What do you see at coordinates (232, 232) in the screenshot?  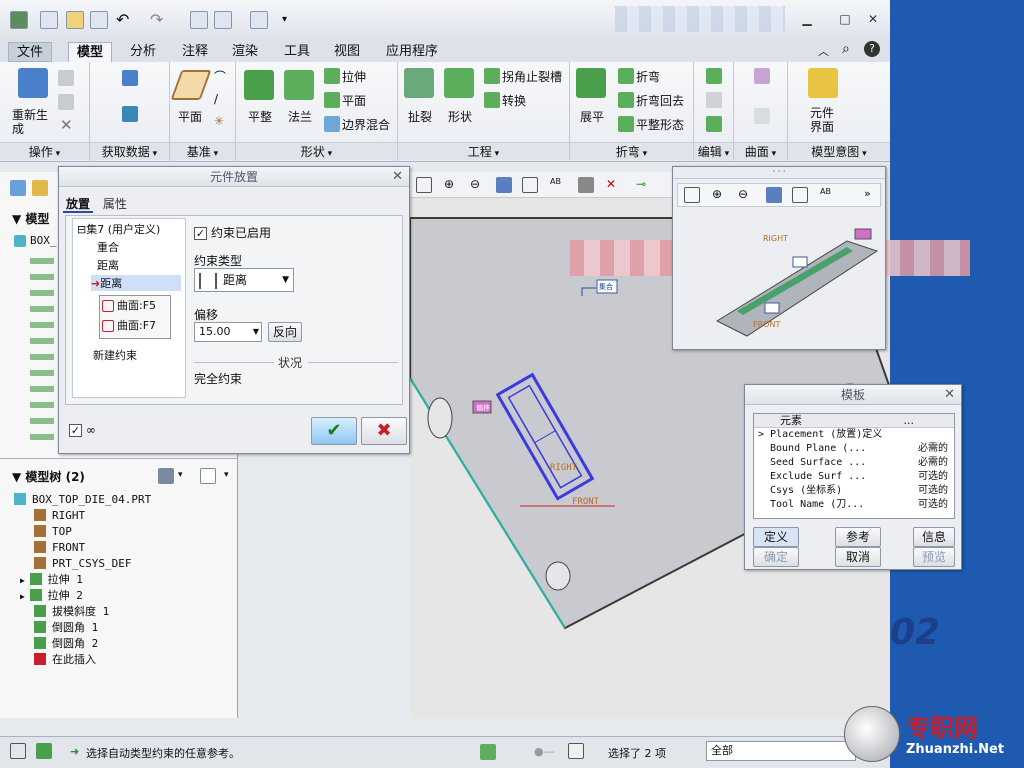 I see `constraint-enabled: ✓ 约束已启用` at bounding box center [232, 232].